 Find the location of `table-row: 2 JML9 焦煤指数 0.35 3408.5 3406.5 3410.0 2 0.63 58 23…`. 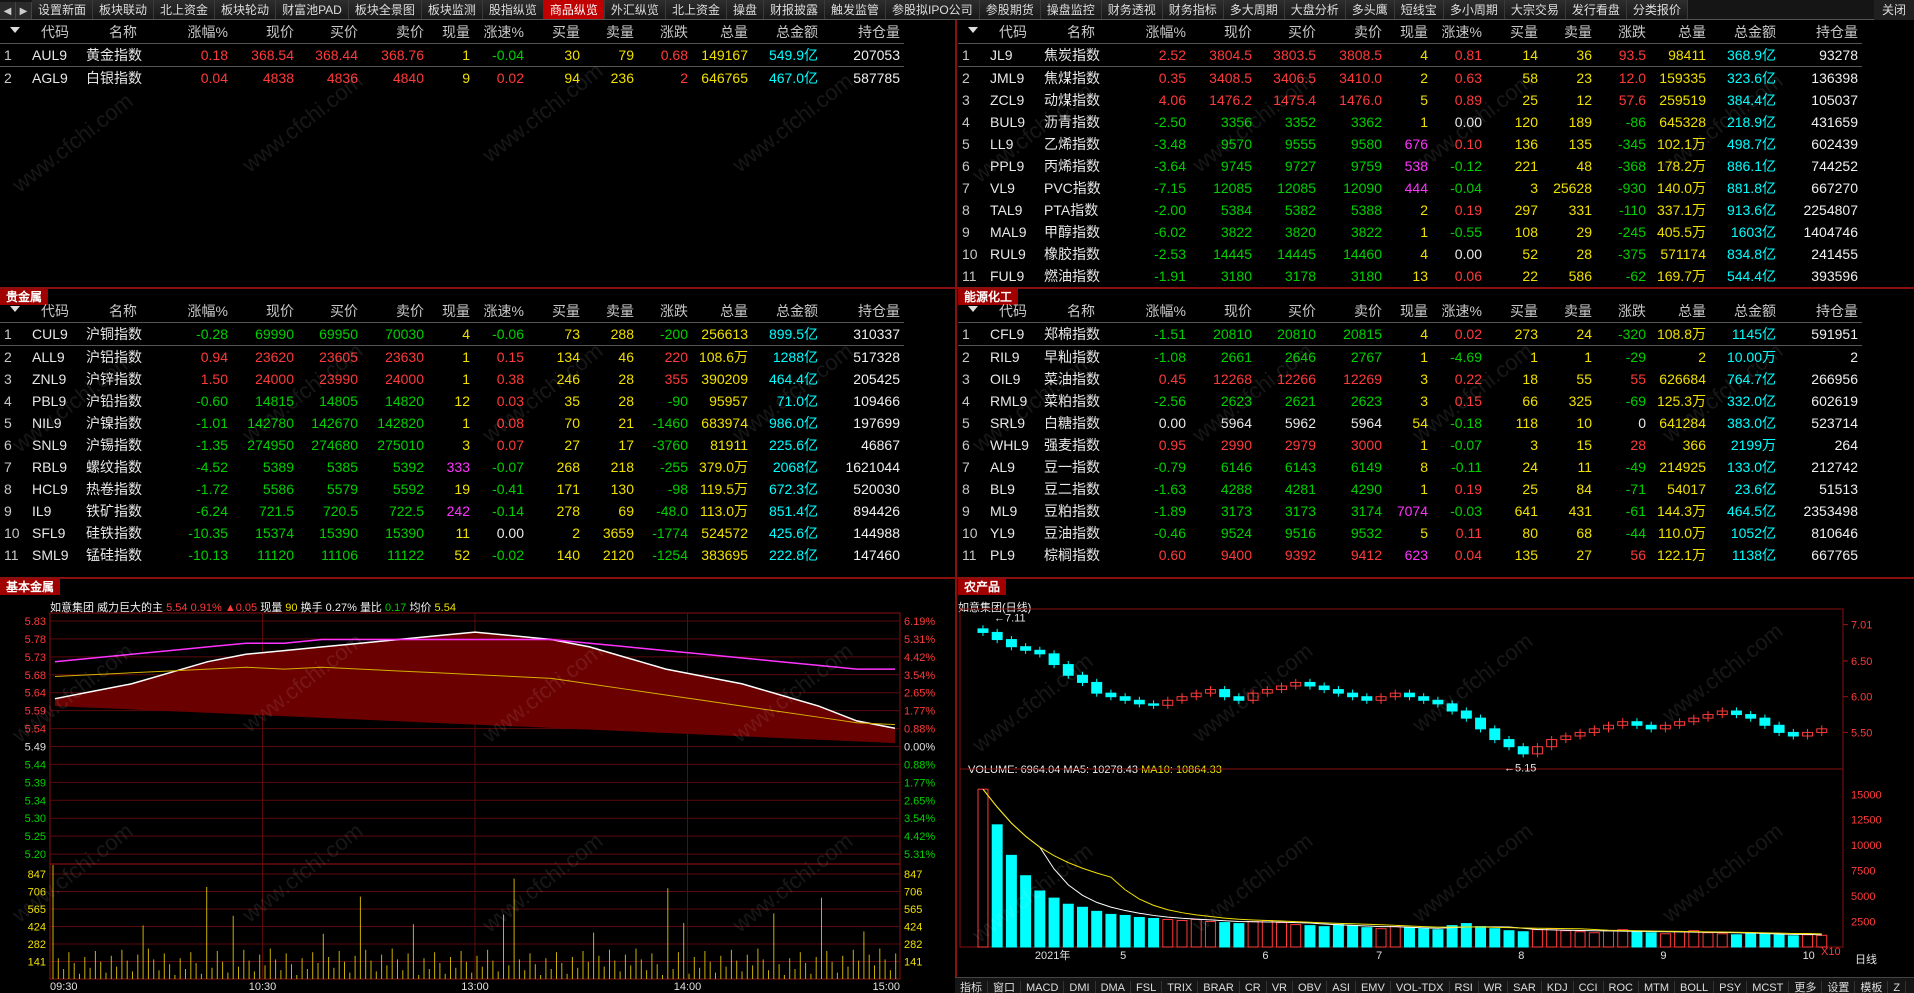

table-row: 2 JML9 焦煤指数 0.35 3408.5 3406.5 3410.0 2 0.63 58 23… is located at coordinates (1410, 78).